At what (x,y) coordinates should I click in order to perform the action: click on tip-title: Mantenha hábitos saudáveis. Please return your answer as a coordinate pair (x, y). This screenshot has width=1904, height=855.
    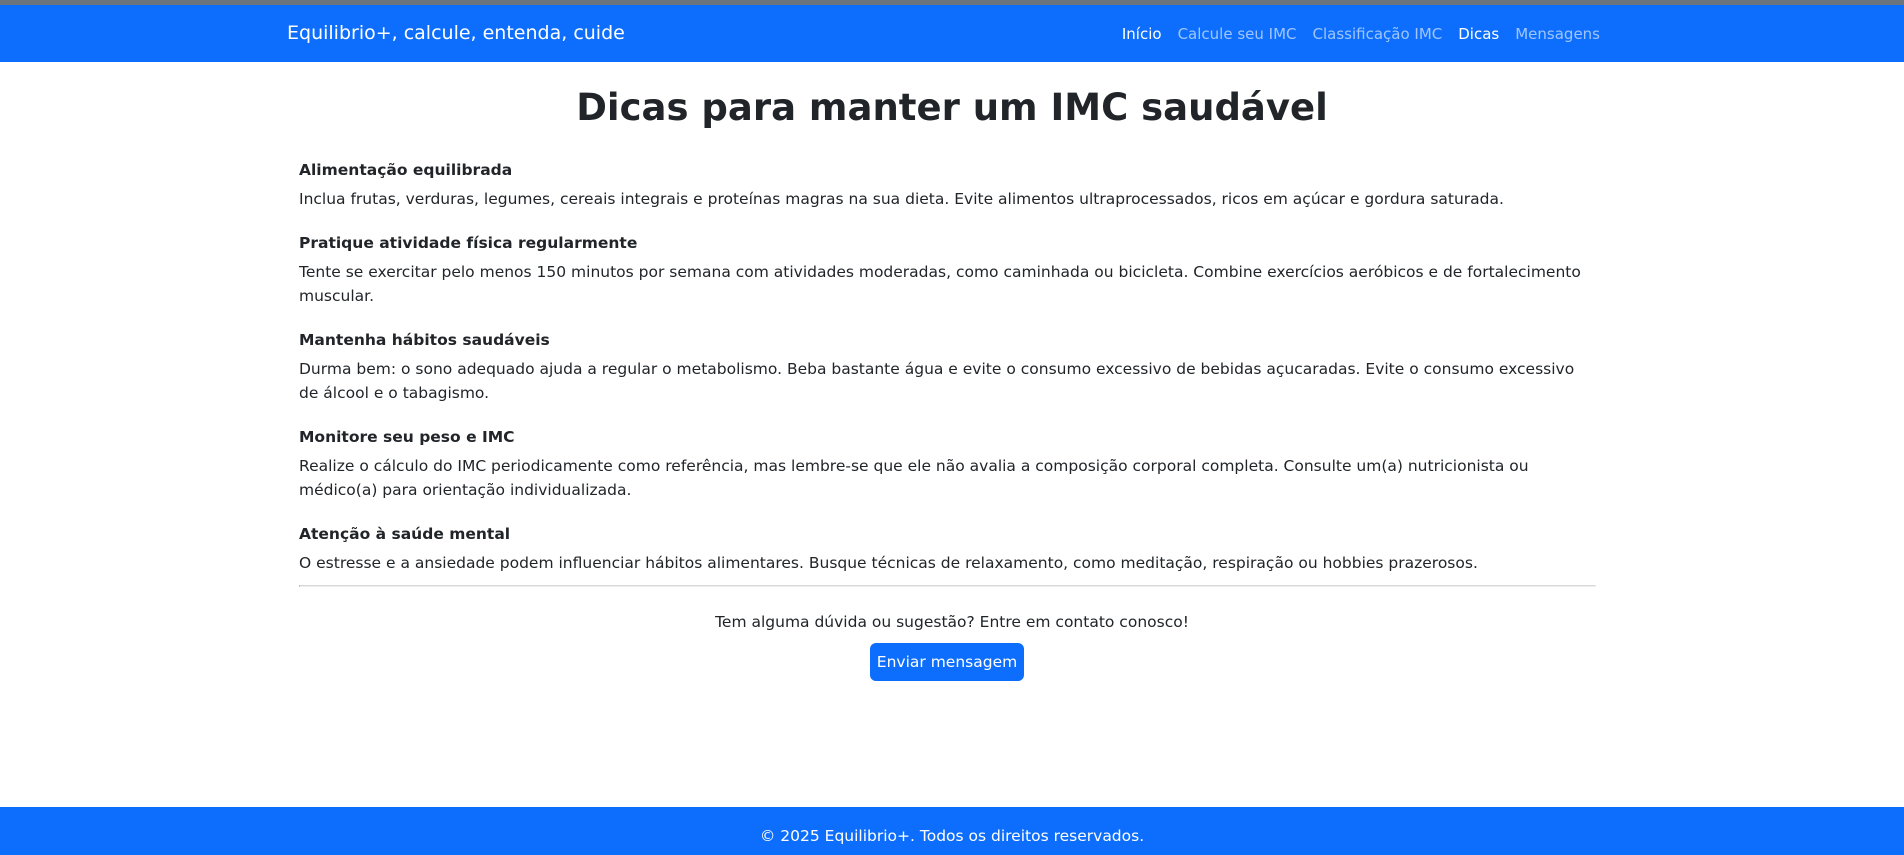
    Looking at the image, I should click on (424, 340).